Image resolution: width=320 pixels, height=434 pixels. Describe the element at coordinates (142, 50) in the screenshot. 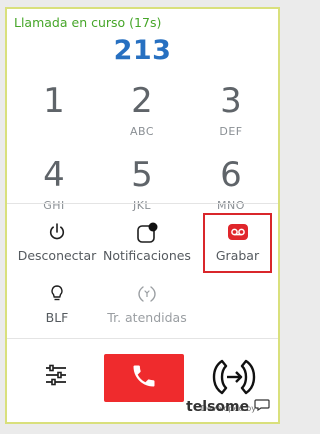

I see `dialed-number: 213` at that location.